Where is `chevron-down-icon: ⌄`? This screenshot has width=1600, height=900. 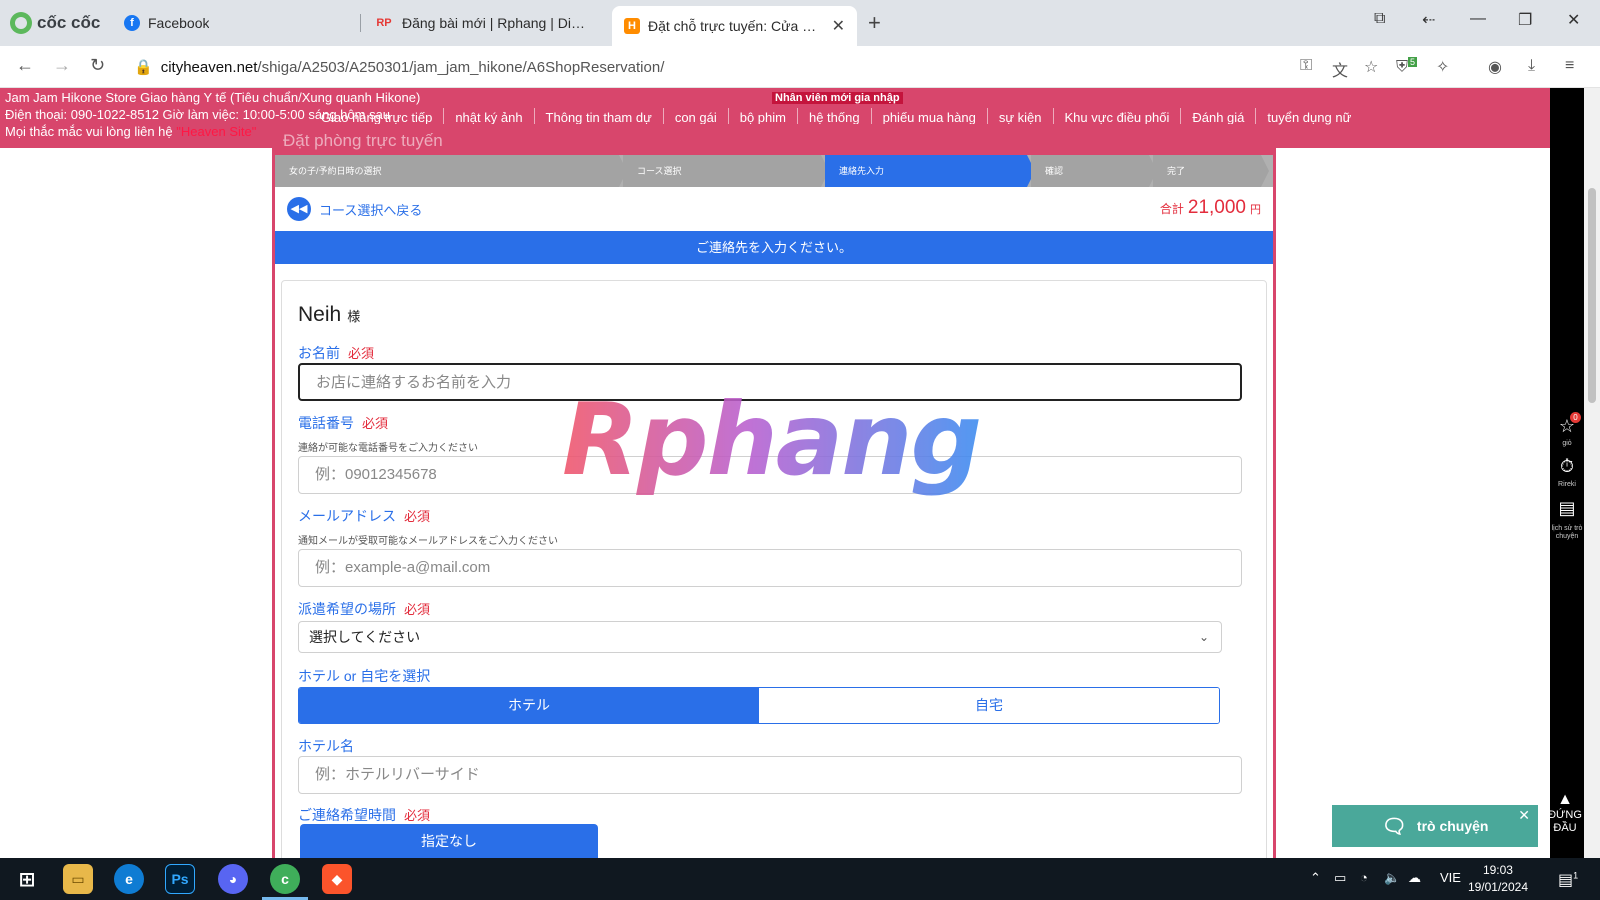
chevron-down-icon: ⌄ is located at coordinates (1203, 637).